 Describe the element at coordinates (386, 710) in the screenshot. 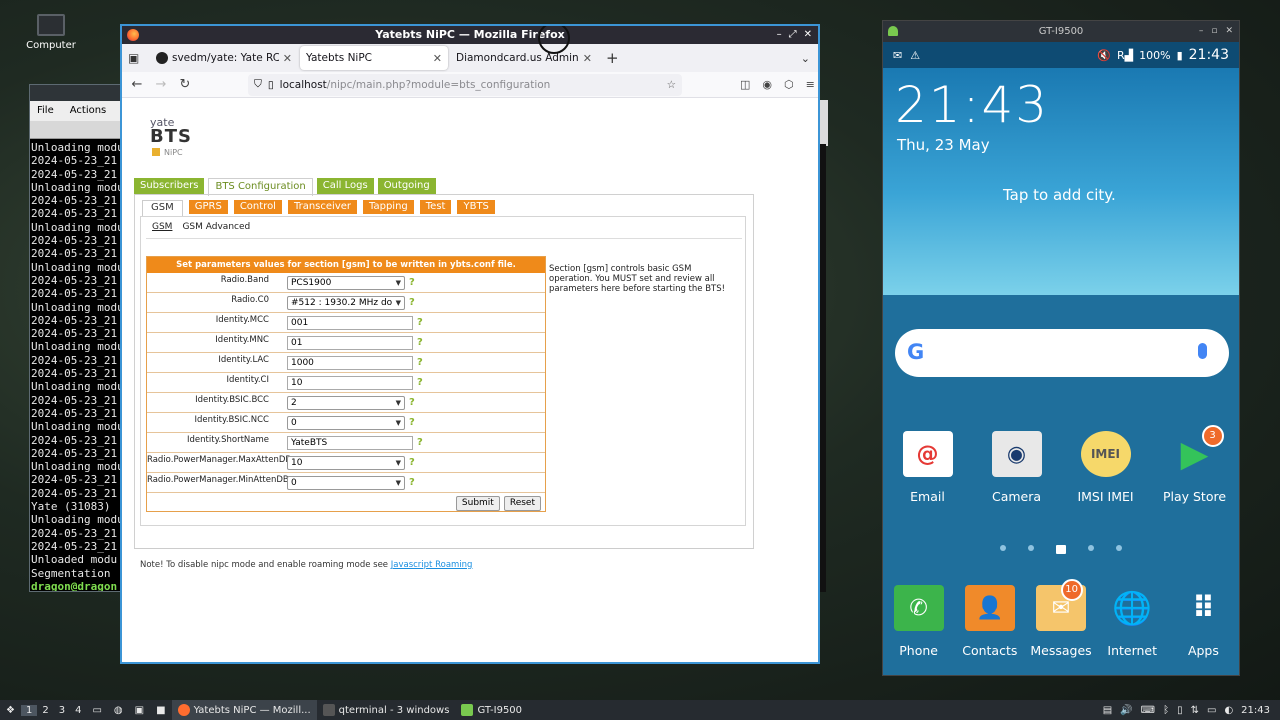

I see `taskbar-qterminal: qterminal - 3 windows` at that location.